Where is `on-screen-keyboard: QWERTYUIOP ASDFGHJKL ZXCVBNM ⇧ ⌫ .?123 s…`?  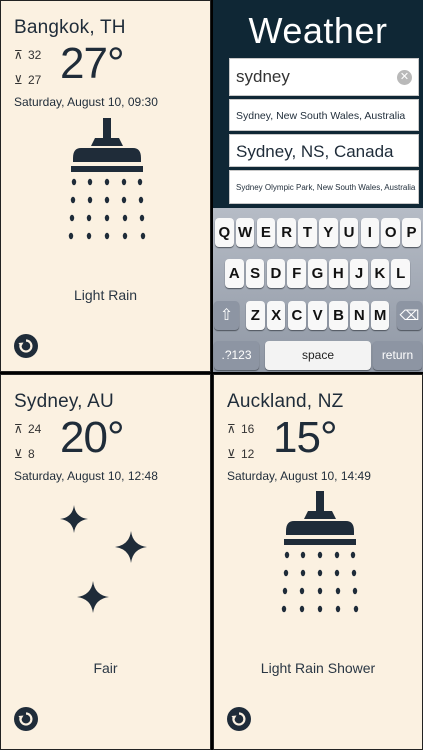
on-screen-keyboard: QWERTYUIOP ASDFGHJKL ZXCVBNM ⇧ ⌫ .?123 s… is located at coordinates (318, 290).